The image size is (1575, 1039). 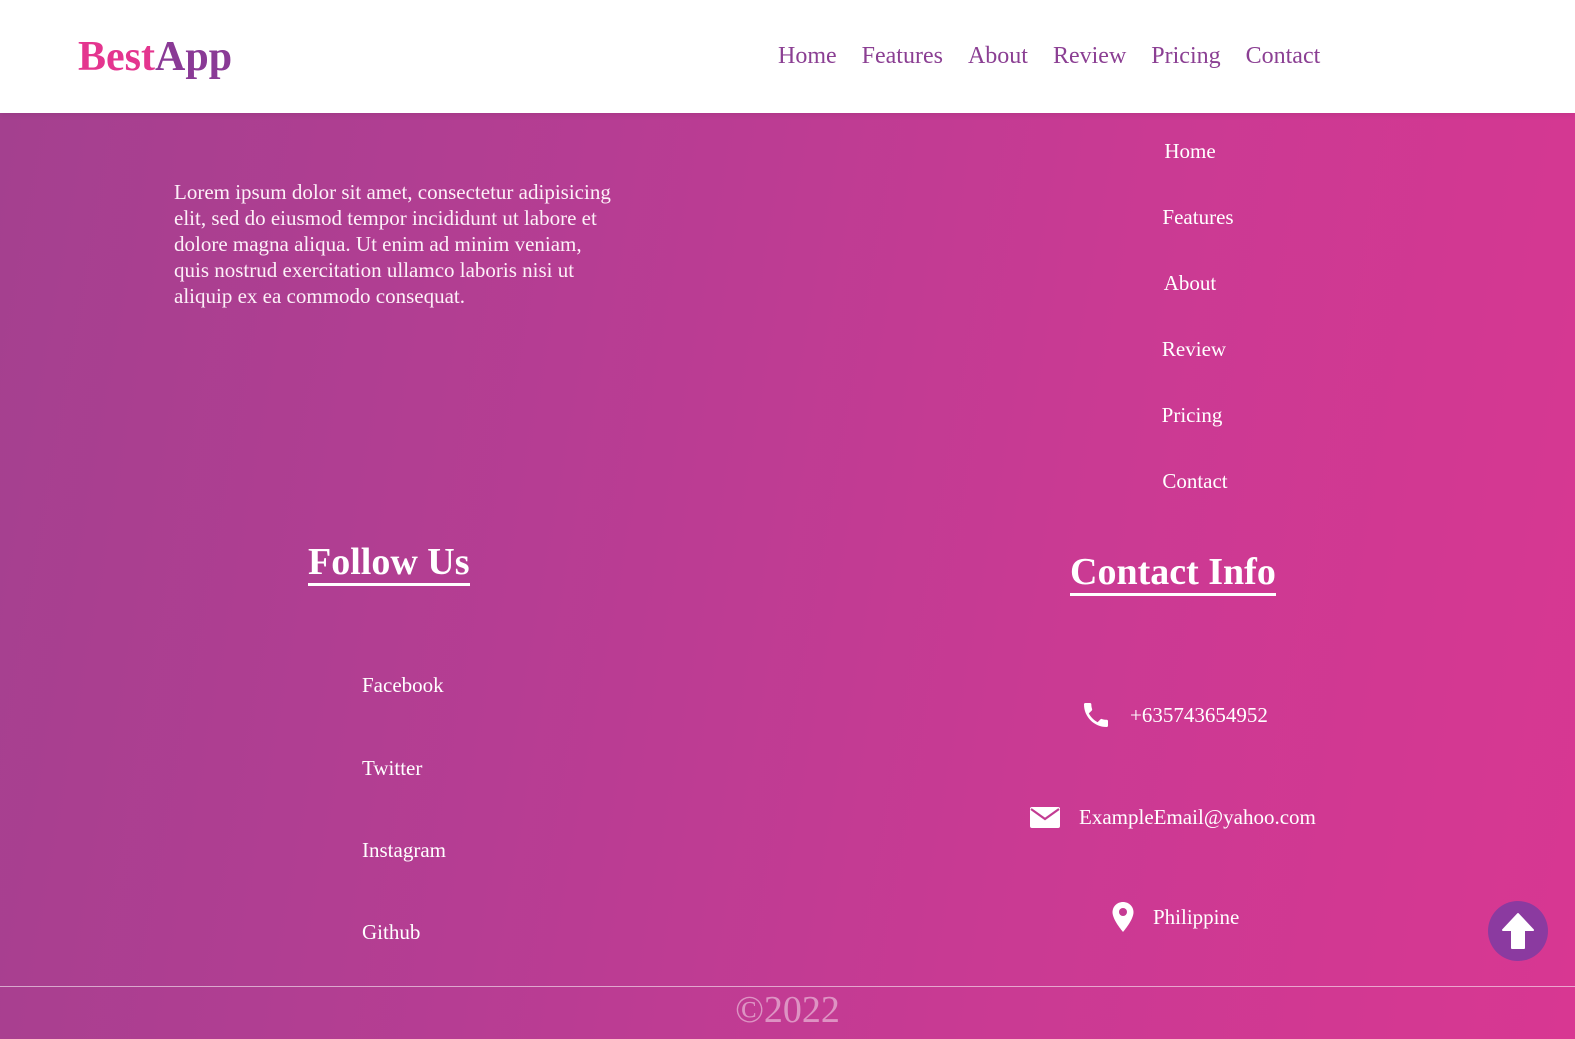 What do you see at coordinates (1196, 917) in the screenshot?
I see `contact-location: Philippine` at bounding box center [1196, 917].